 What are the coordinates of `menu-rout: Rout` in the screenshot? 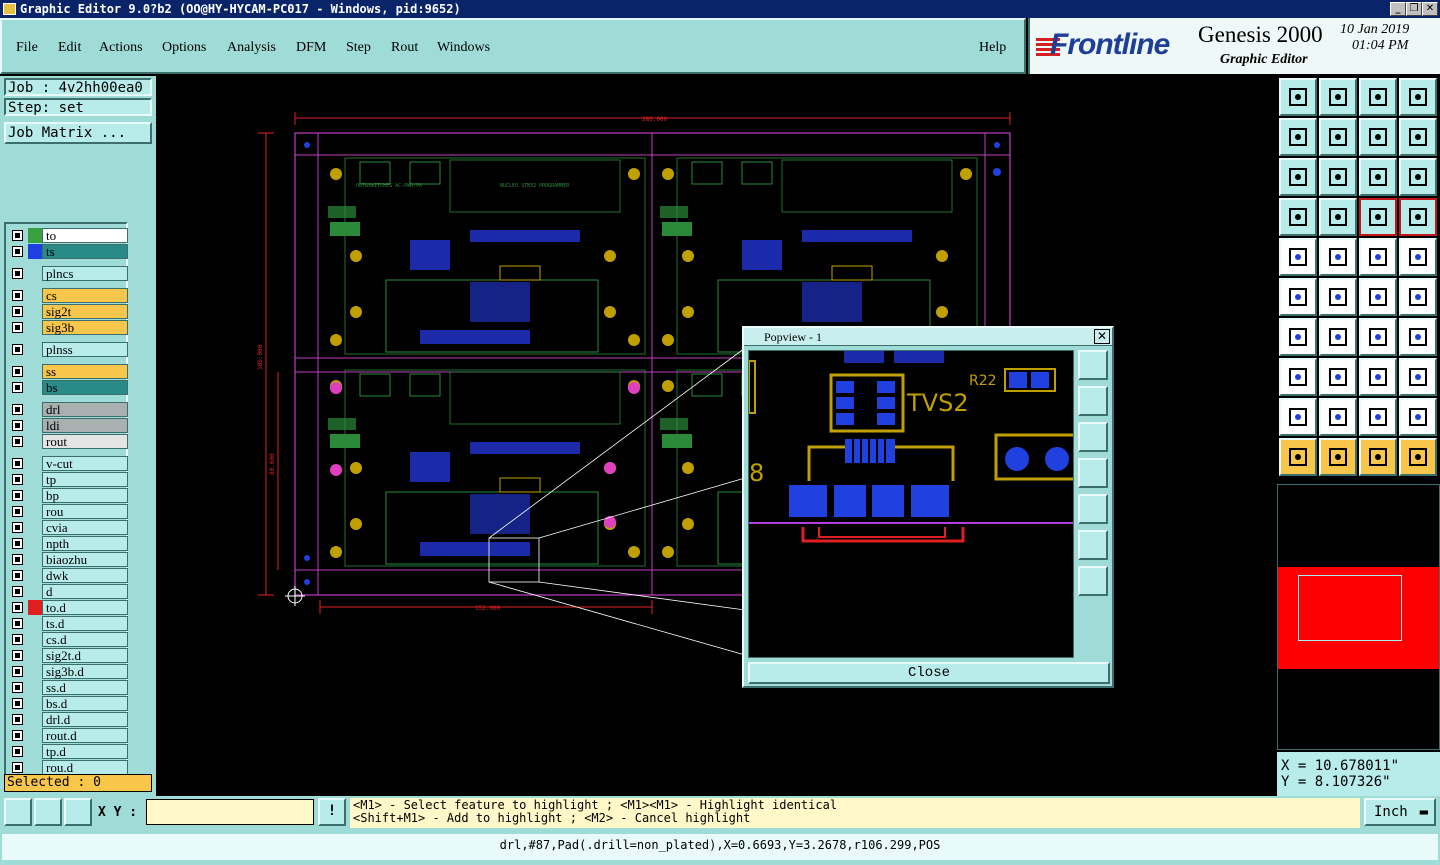 It's located at (404, 48).